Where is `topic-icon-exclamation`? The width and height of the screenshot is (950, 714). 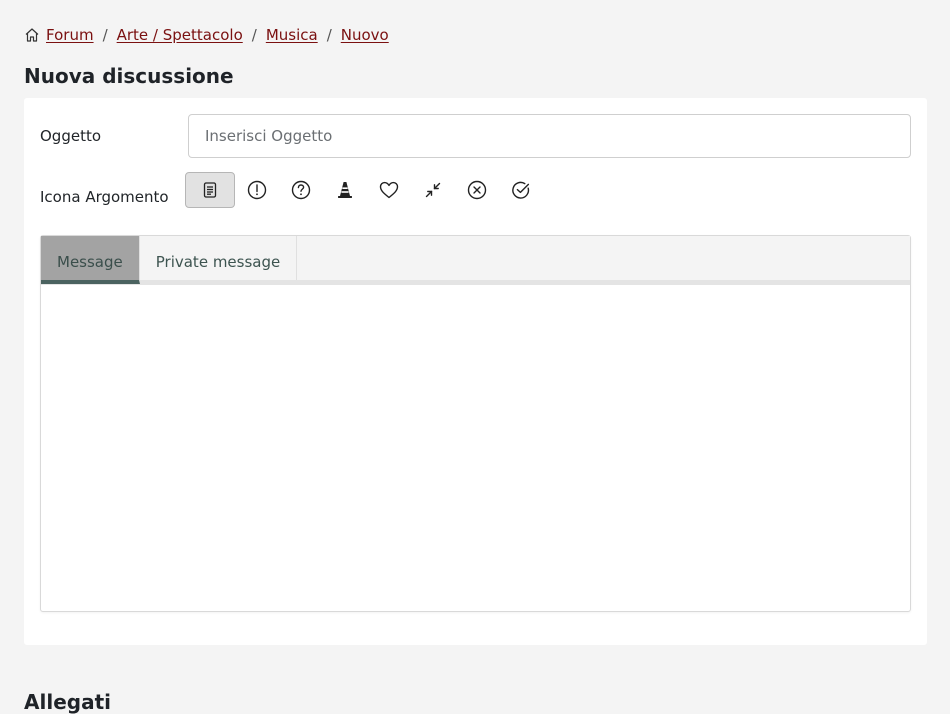 topic-icon-exclamation is located at coordinates (257, 190).